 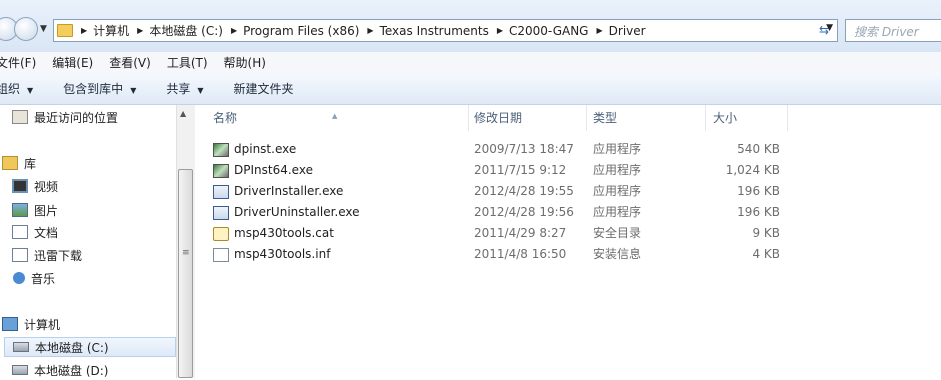 I want to click on nav-item-music: 音乐, so click(x=34, y=278).